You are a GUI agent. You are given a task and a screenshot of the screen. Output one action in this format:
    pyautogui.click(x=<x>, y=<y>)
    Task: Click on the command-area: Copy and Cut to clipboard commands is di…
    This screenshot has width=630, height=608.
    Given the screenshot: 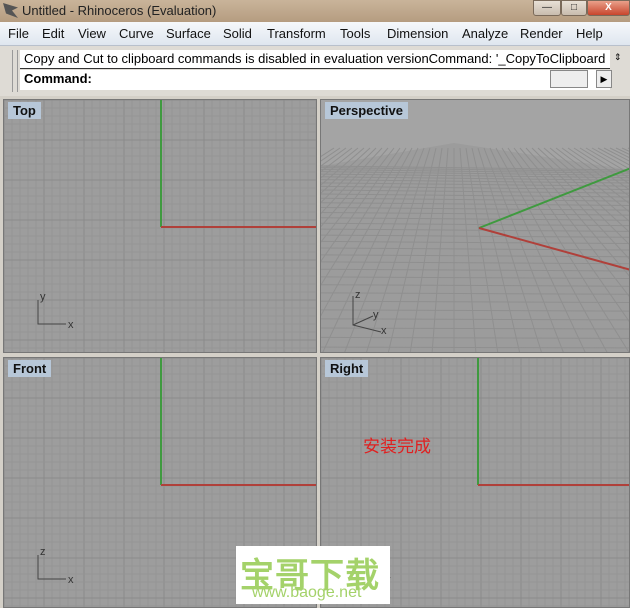 What is the action you would take?
    pyautogui.click(x=315, y=71)
    